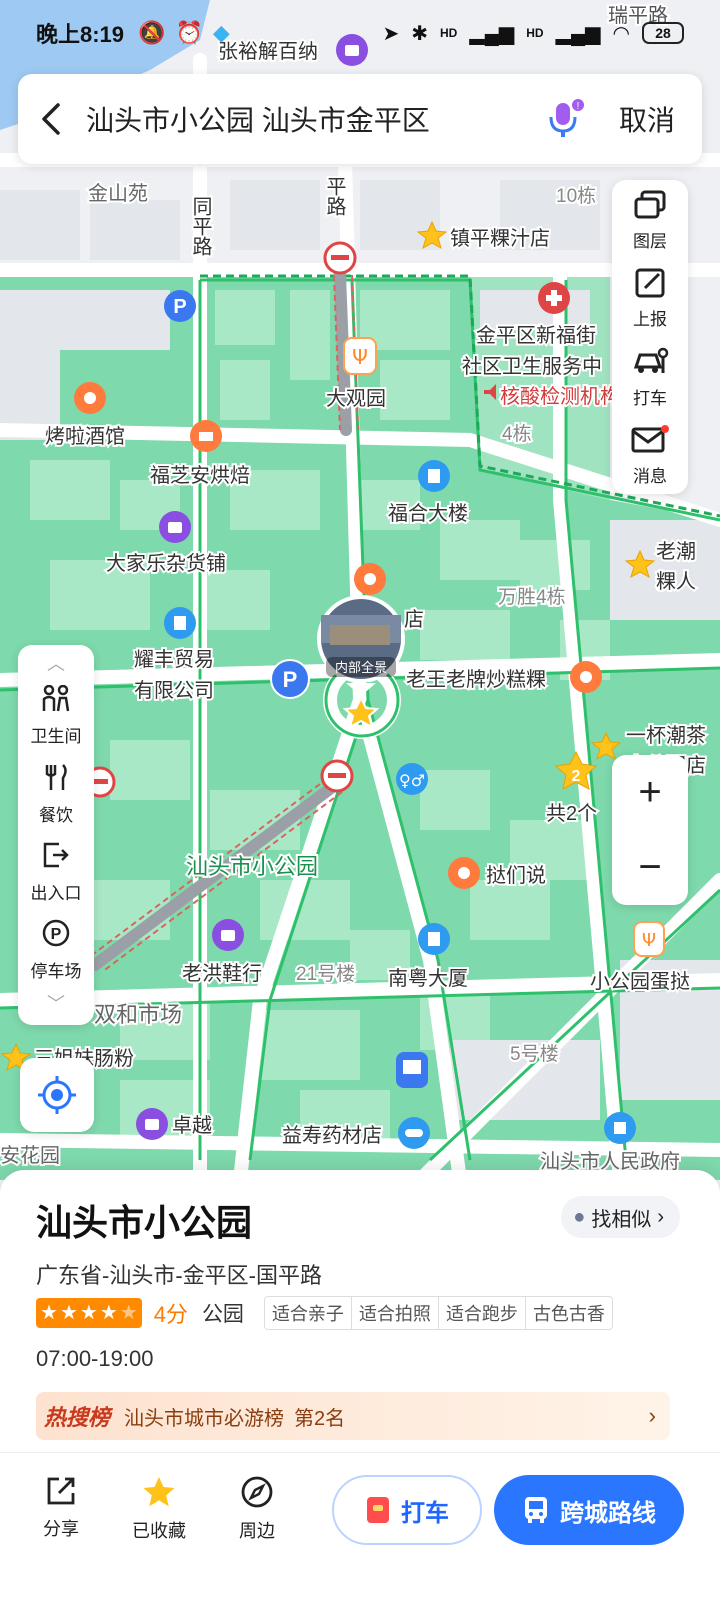 The height and width of the screenshot is (1600, 720). I want to click on messages-button: 消息, so click(650, 455).